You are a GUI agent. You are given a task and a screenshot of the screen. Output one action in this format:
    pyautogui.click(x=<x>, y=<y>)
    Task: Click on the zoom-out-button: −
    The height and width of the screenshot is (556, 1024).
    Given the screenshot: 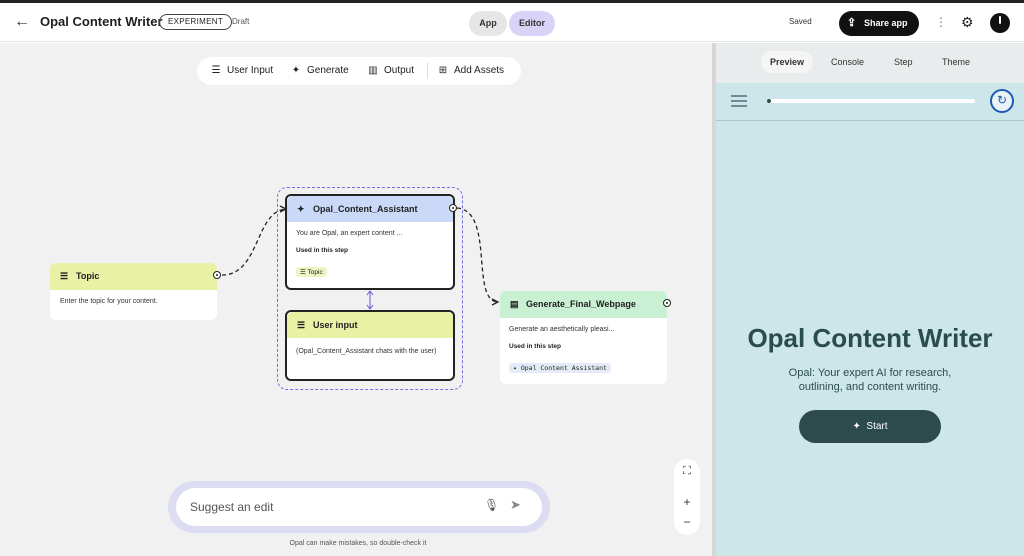 What is the action you would take?
    pyautogui.click(x=687, y=522)
    